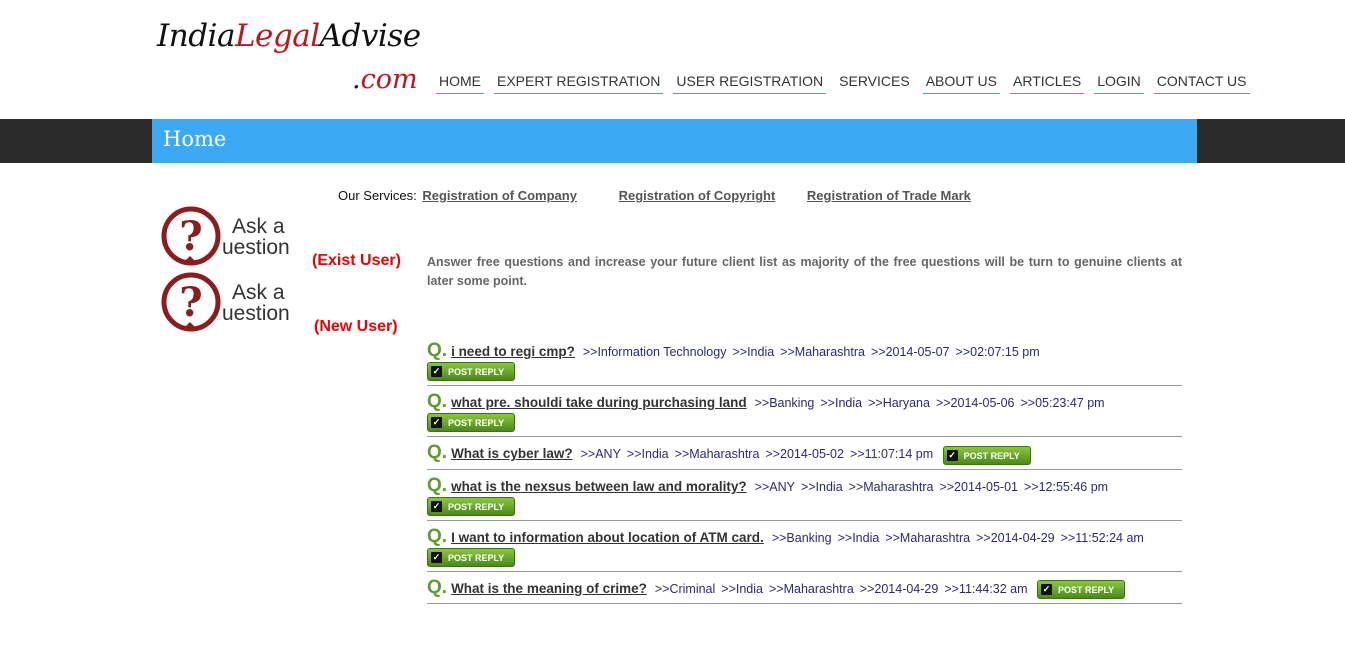  I want to click on logo-part-india: India, so click(196, 36).